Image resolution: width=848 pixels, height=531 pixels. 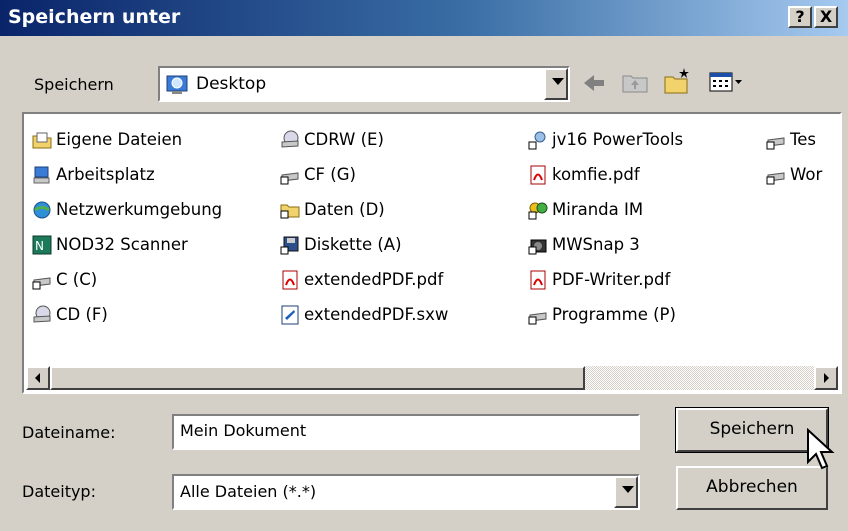 I want to click on up-folder-icon, so click(x=635, y=84).